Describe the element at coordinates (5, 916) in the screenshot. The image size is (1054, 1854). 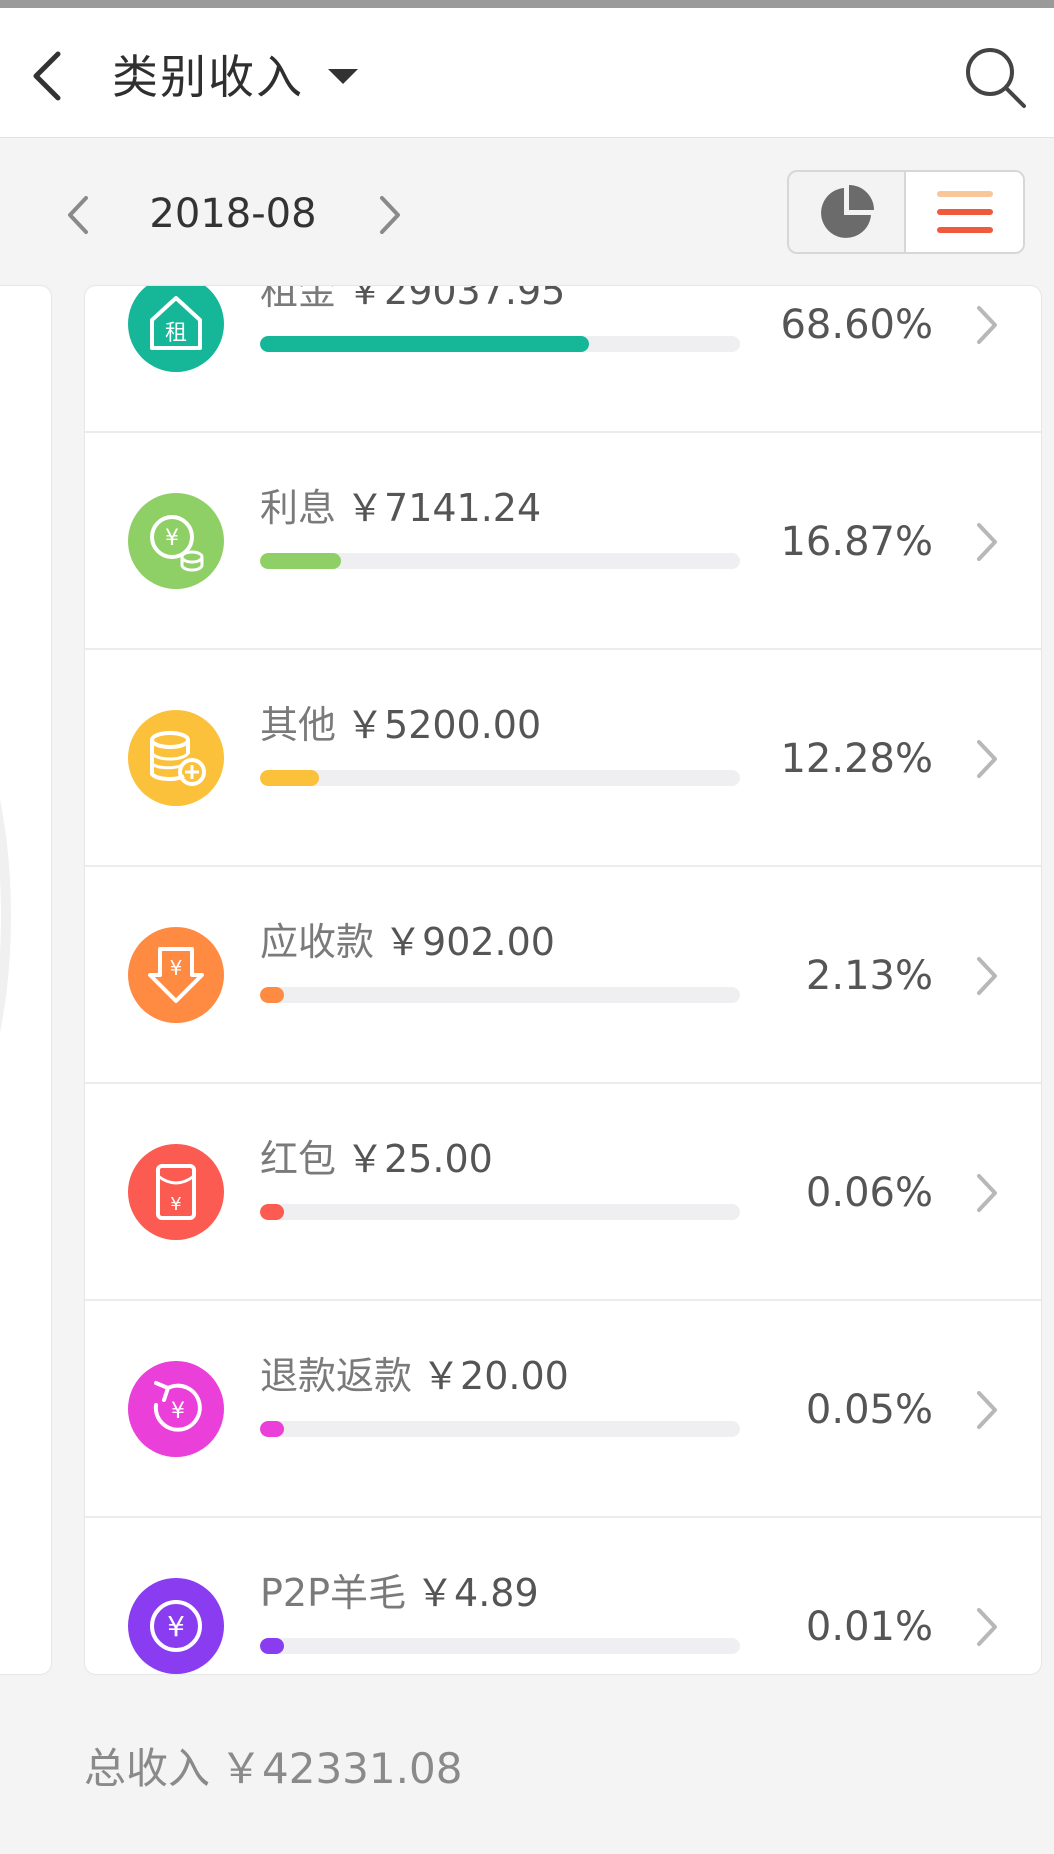
I see `pie-ring-edge` at that location.